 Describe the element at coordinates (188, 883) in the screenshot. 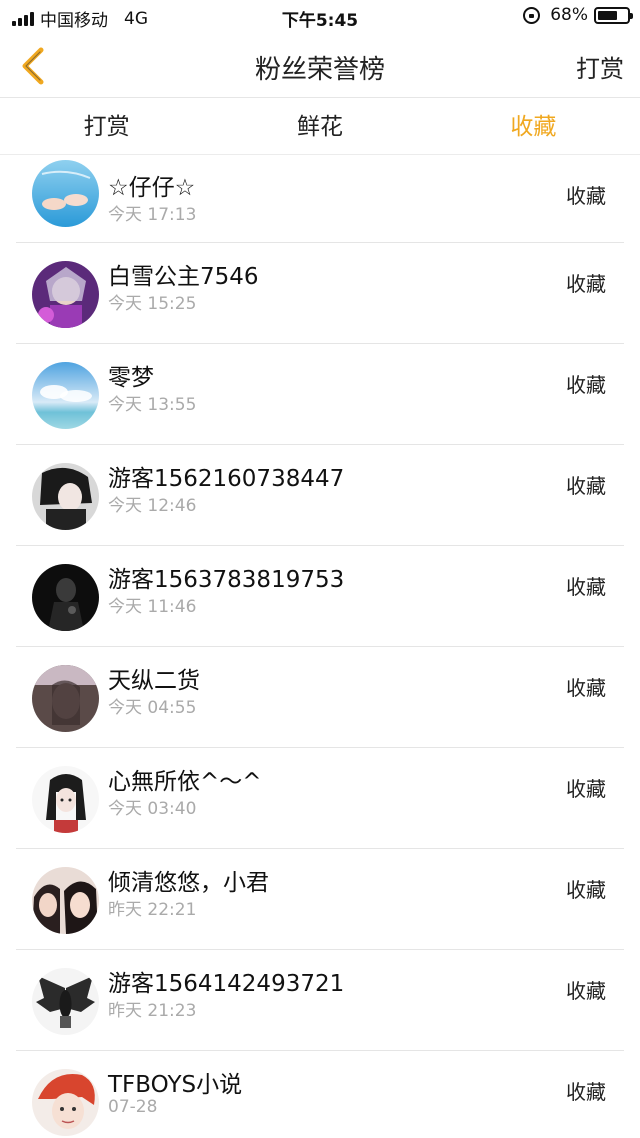

I see `fan-name: 倾清悠悠，小君` at that location.